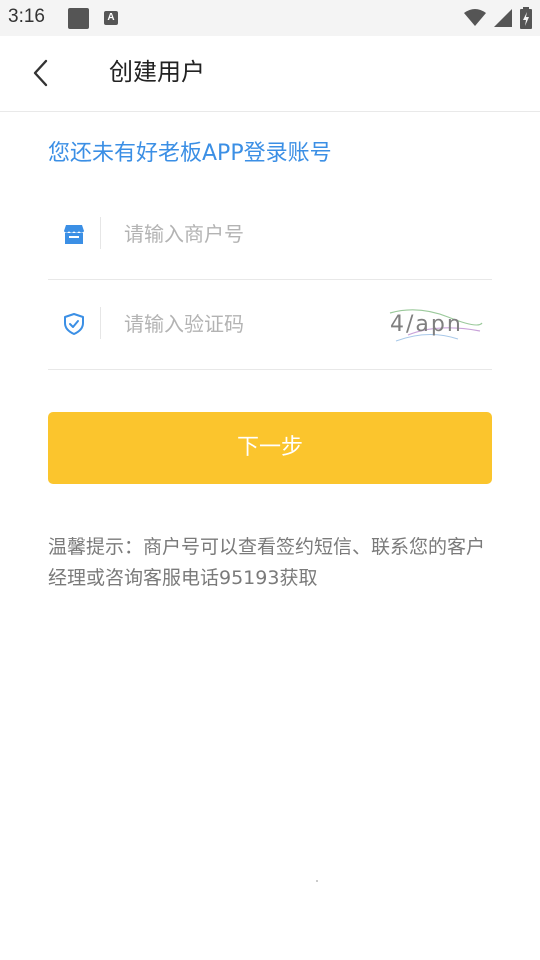 This screenshot has height=960, width=540. Describe the element at coordinates (475, 17) in the screenshot. I see `wifi-icon` at that location.